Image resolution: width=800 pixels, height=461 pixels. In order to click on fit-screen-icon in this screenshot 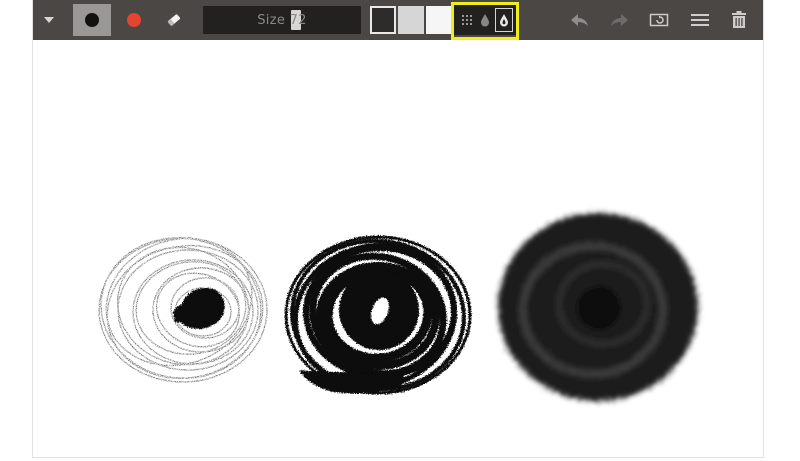, I will do `click(659, 20)`.